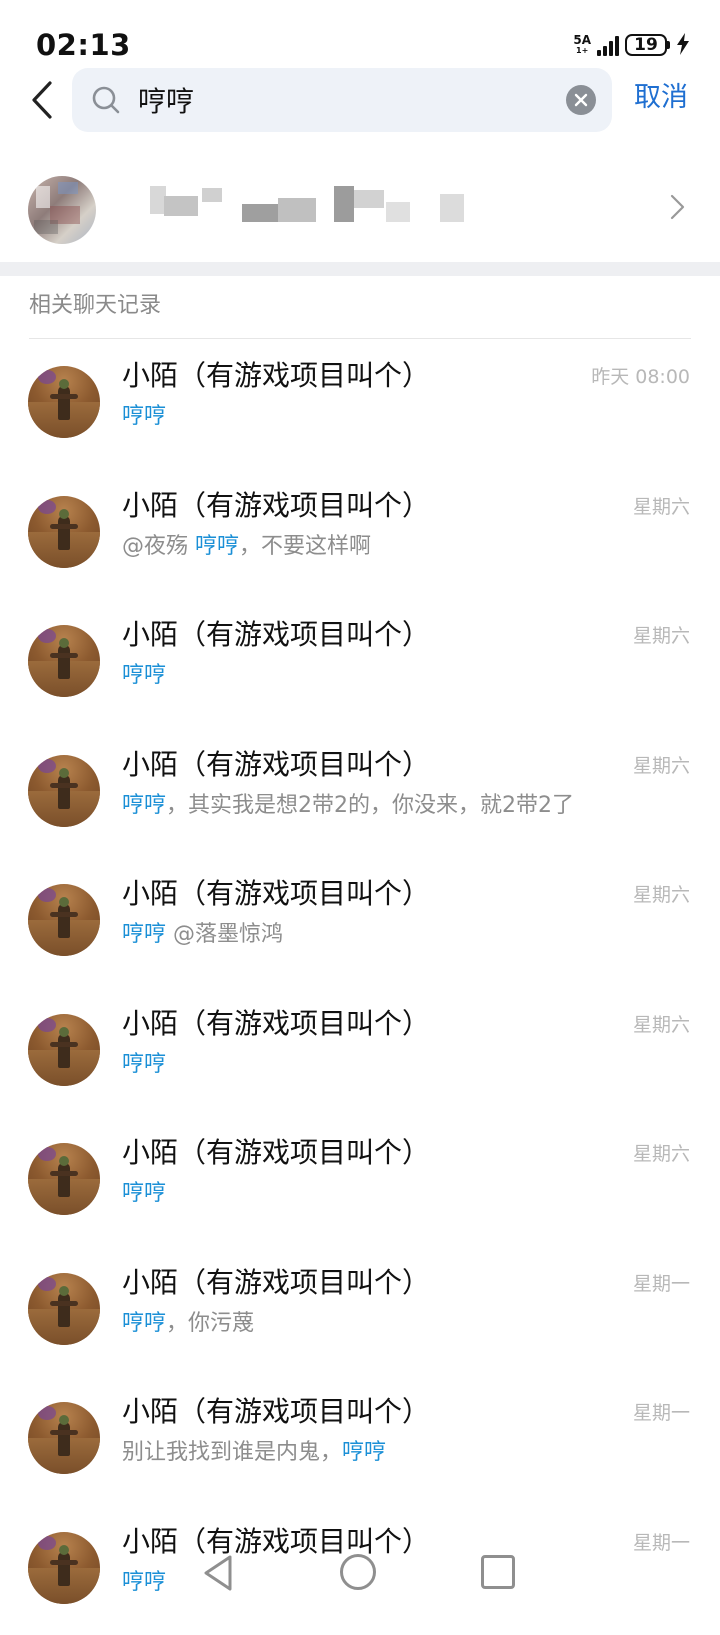 The image size is (720, 1635). I want to click on network-type-indicator: 5A 1+, so click(582, 45).